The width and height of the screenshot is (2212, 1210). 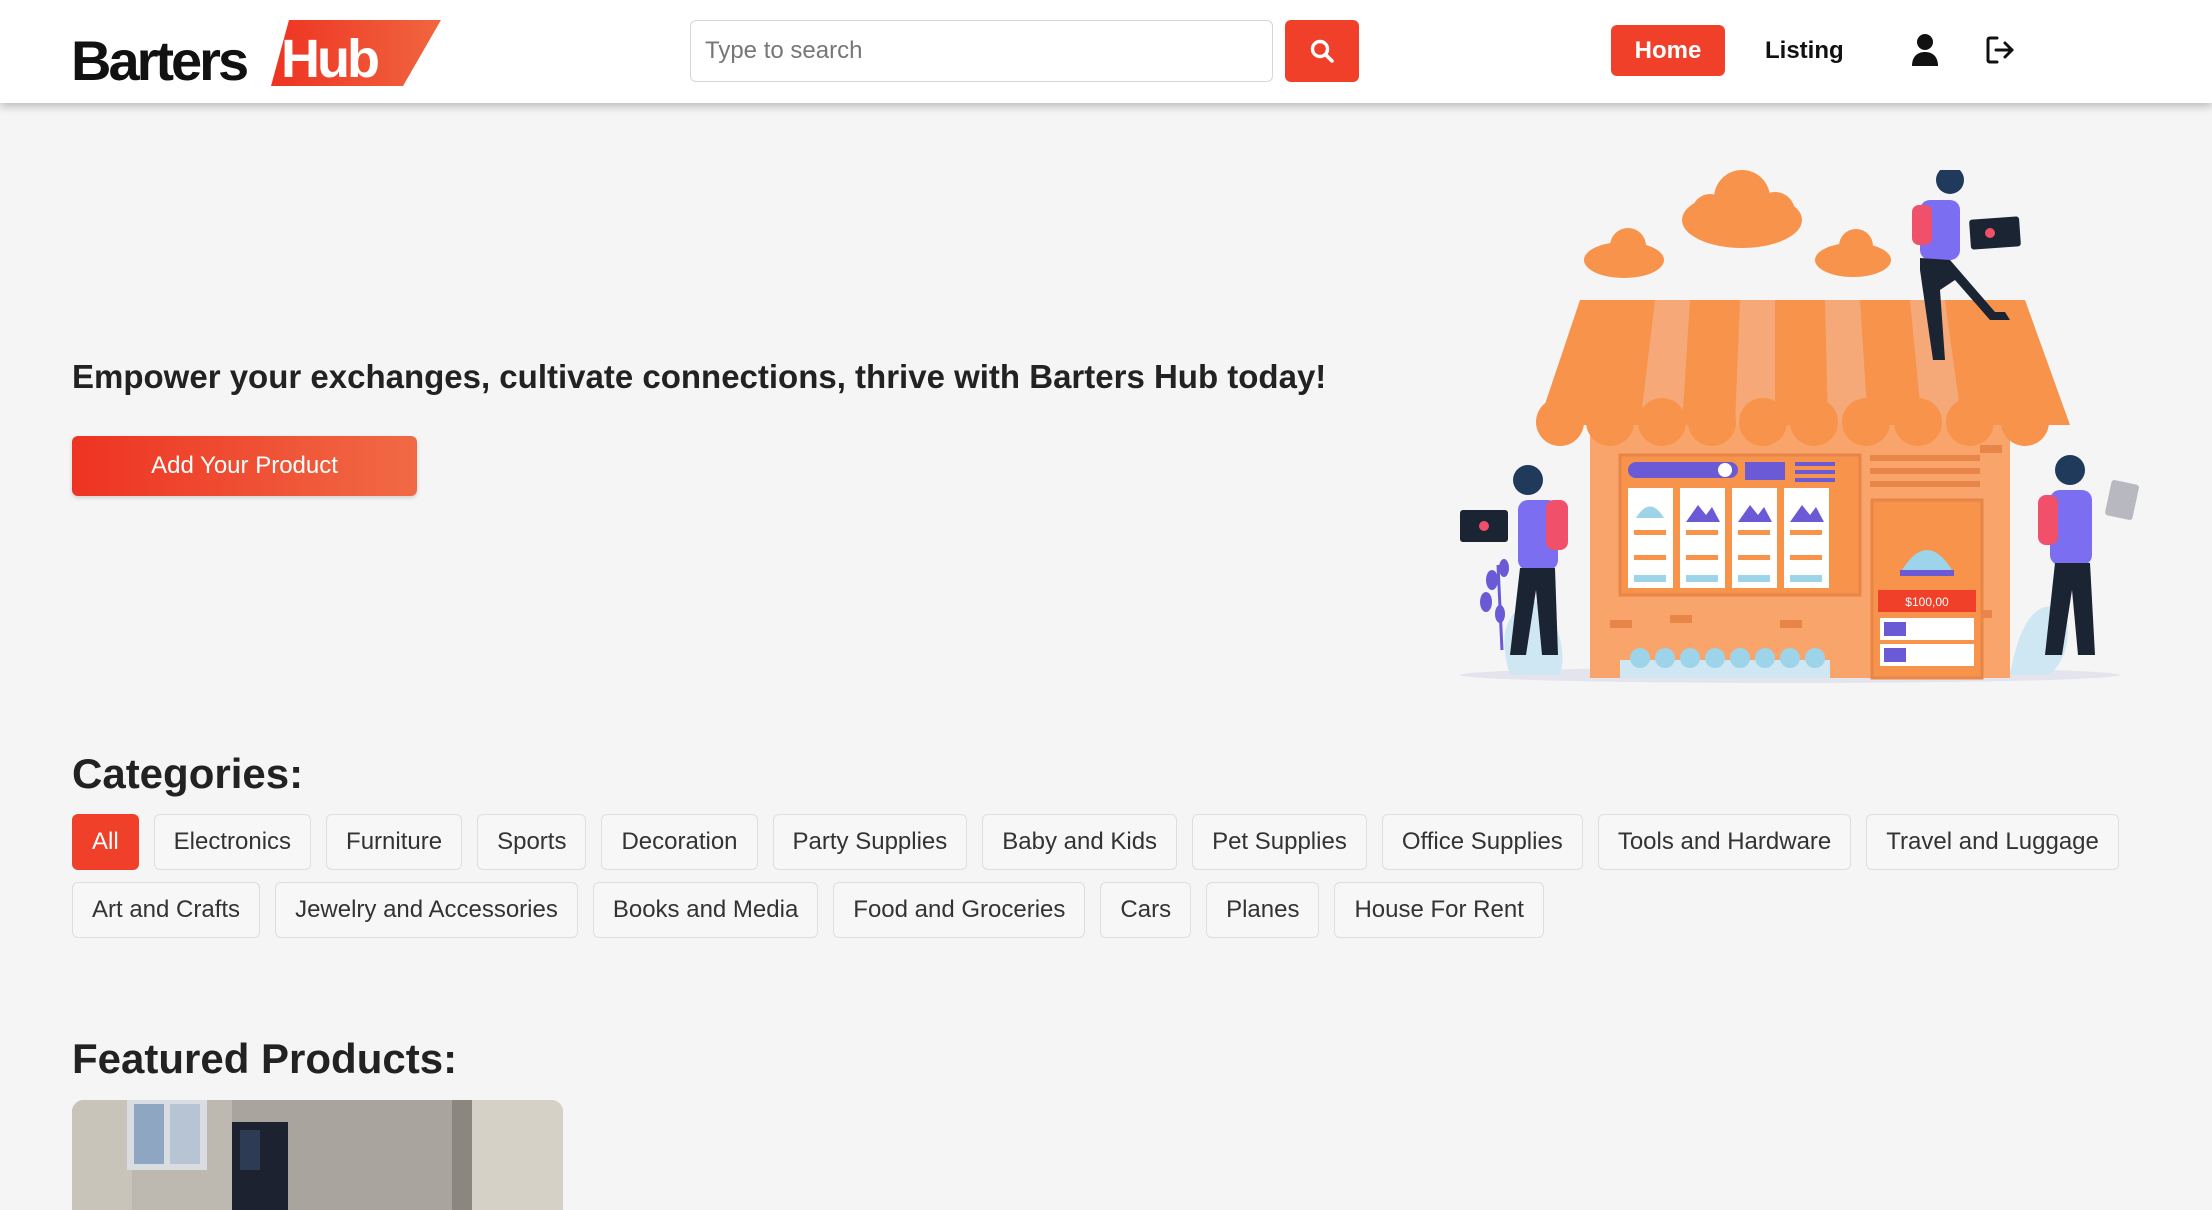 I want to click on navbar: Barters Hub Home Listing, so click(x=1106, y=51).